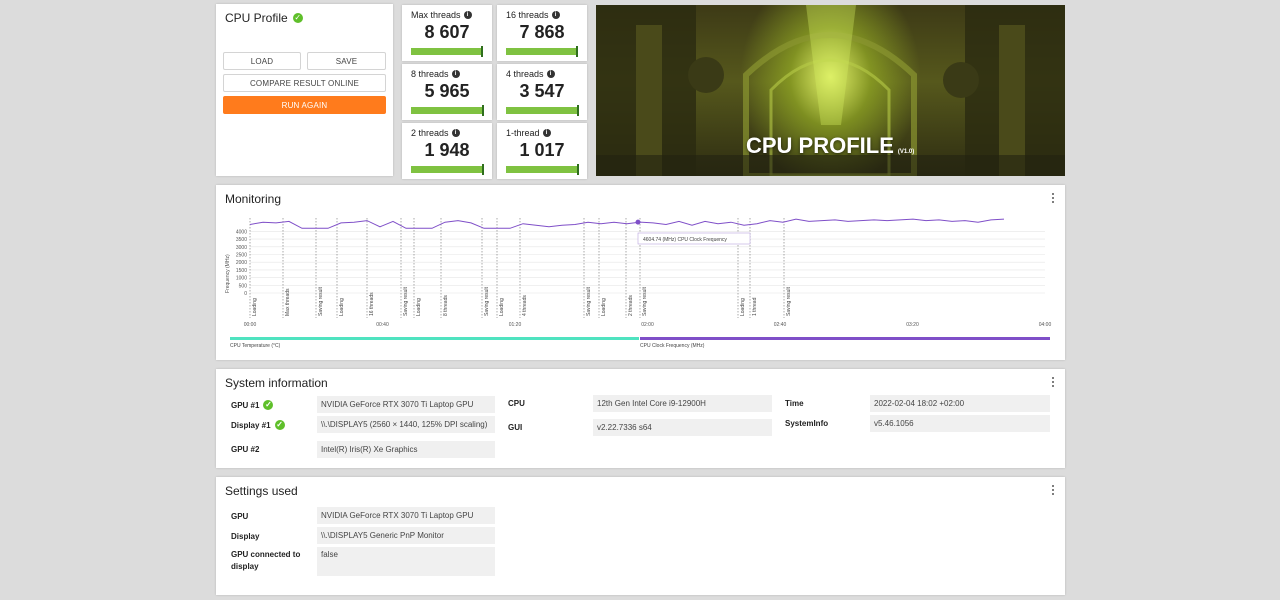 The image size is (1280, 600). Describe the element at coordinates (807, 423) in the screenshot. I see `systeminfo-key: SystemInfo` at that location.